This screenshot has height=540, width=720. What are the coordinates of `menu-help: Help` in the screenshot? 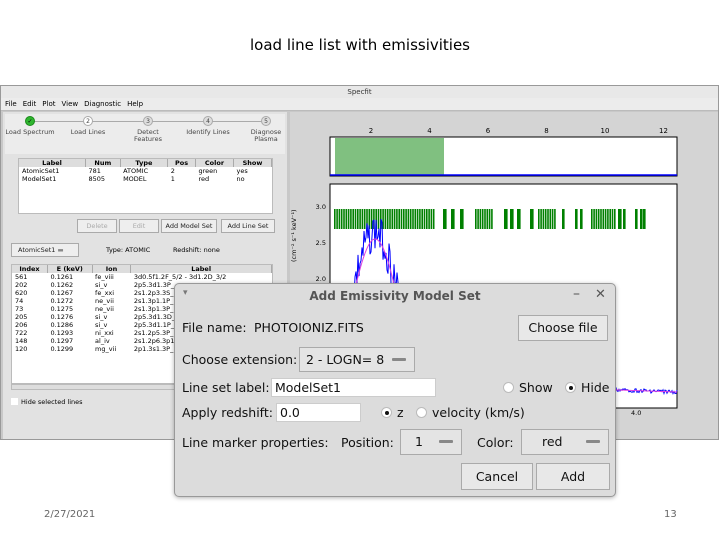 It's located at (135, 104).